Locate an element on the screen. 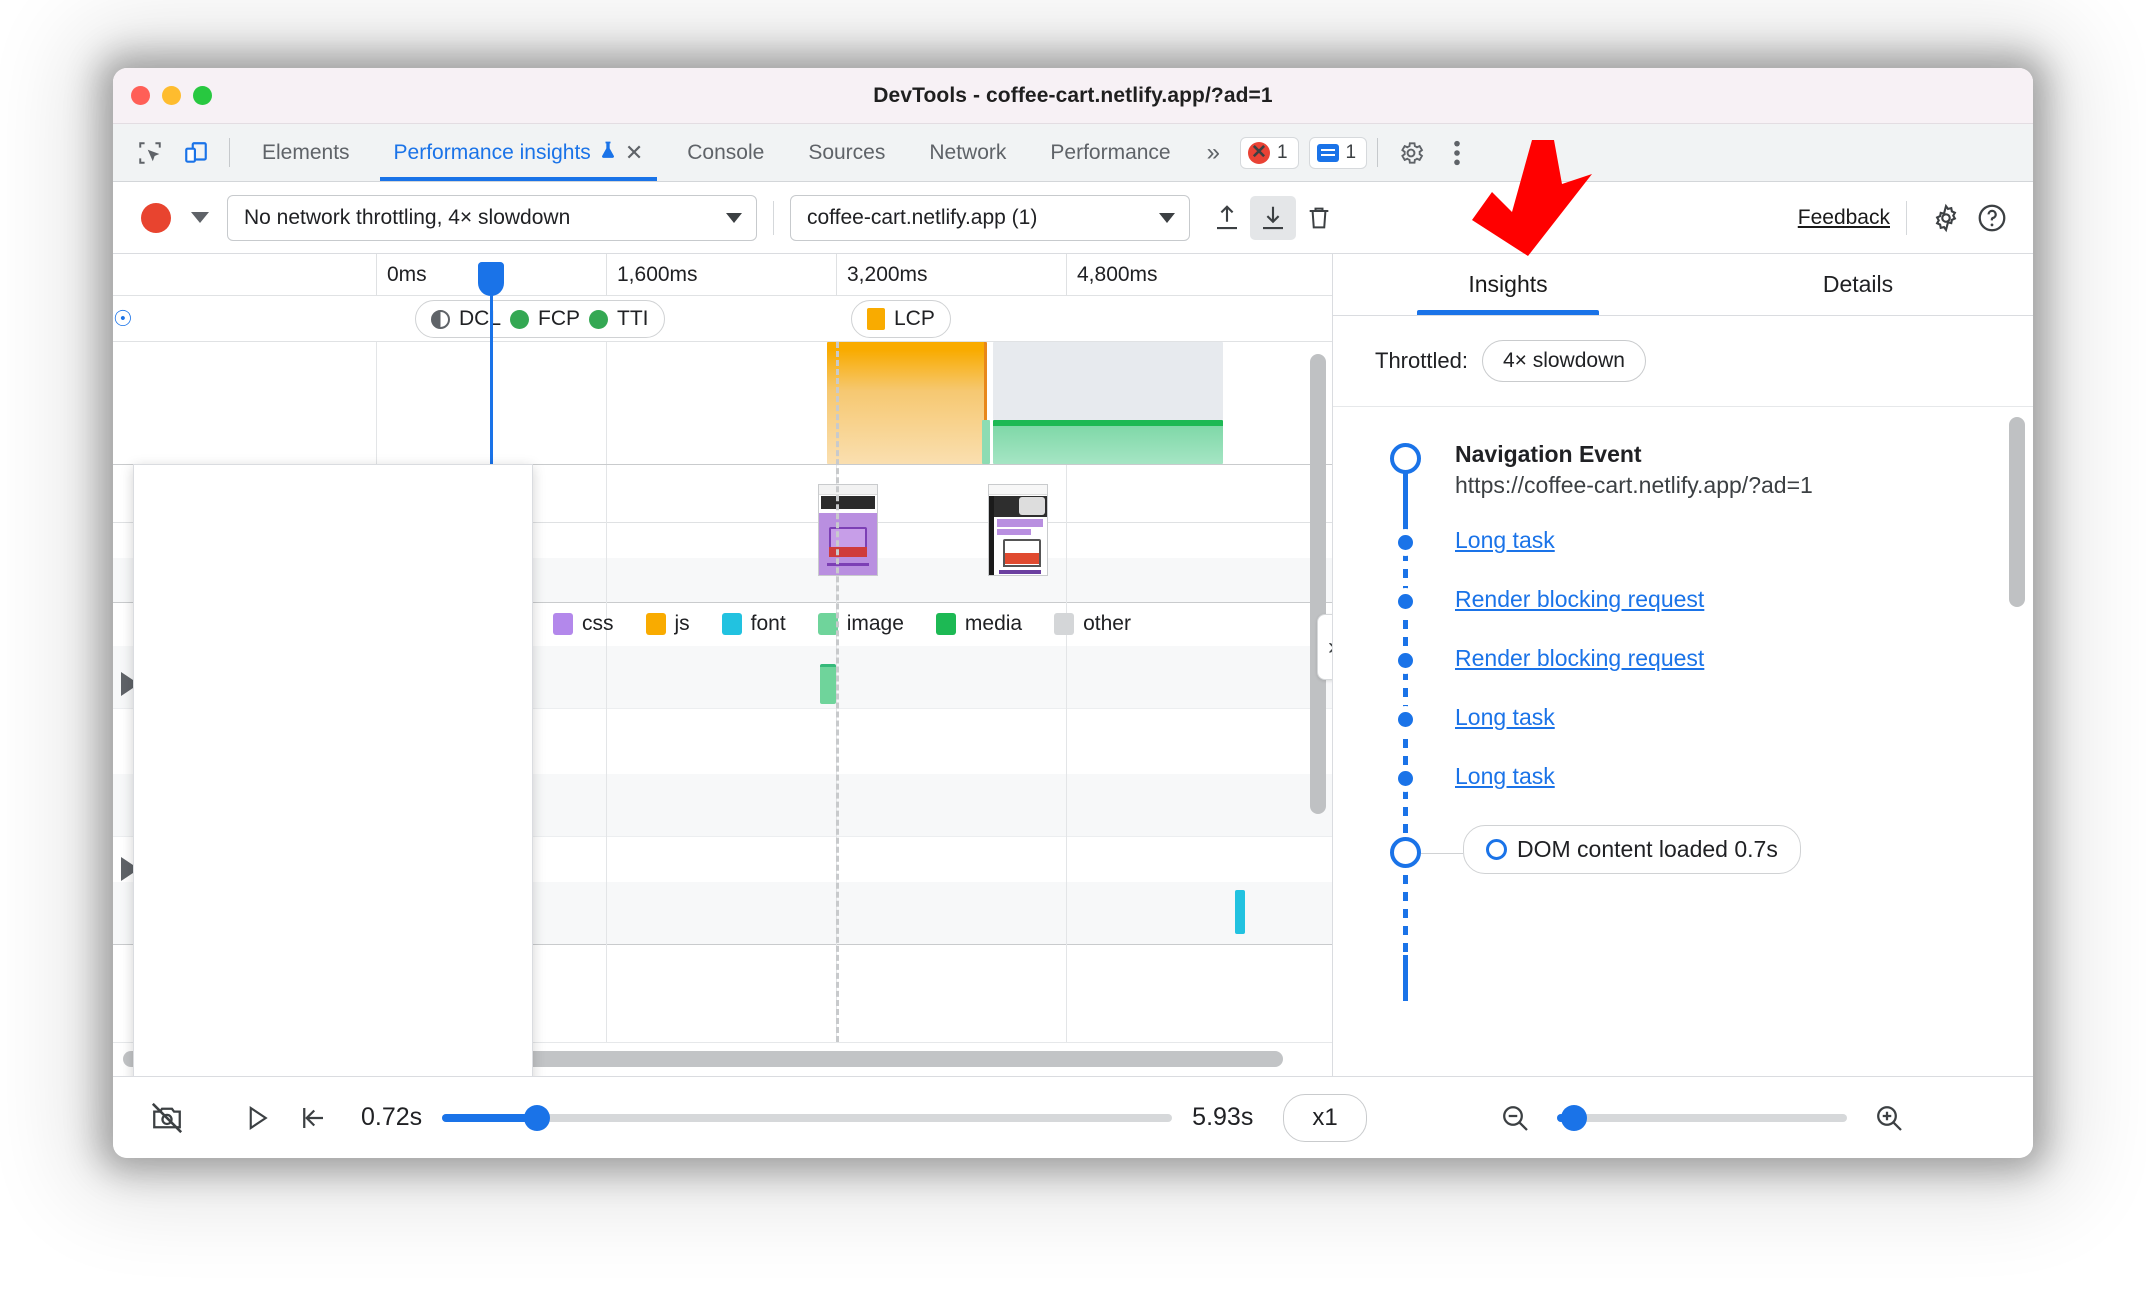  message-count: 1 is located at coordinates (1351, 152).